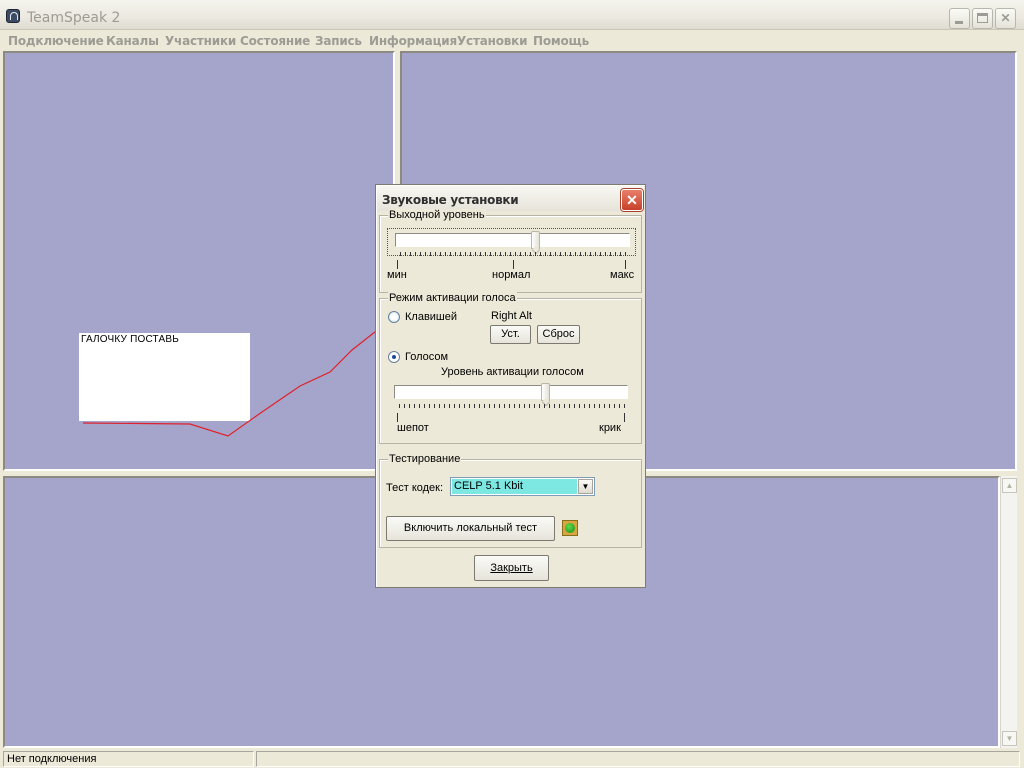  I want to click on chevron-down-icon: ▼, so click(585, 486).